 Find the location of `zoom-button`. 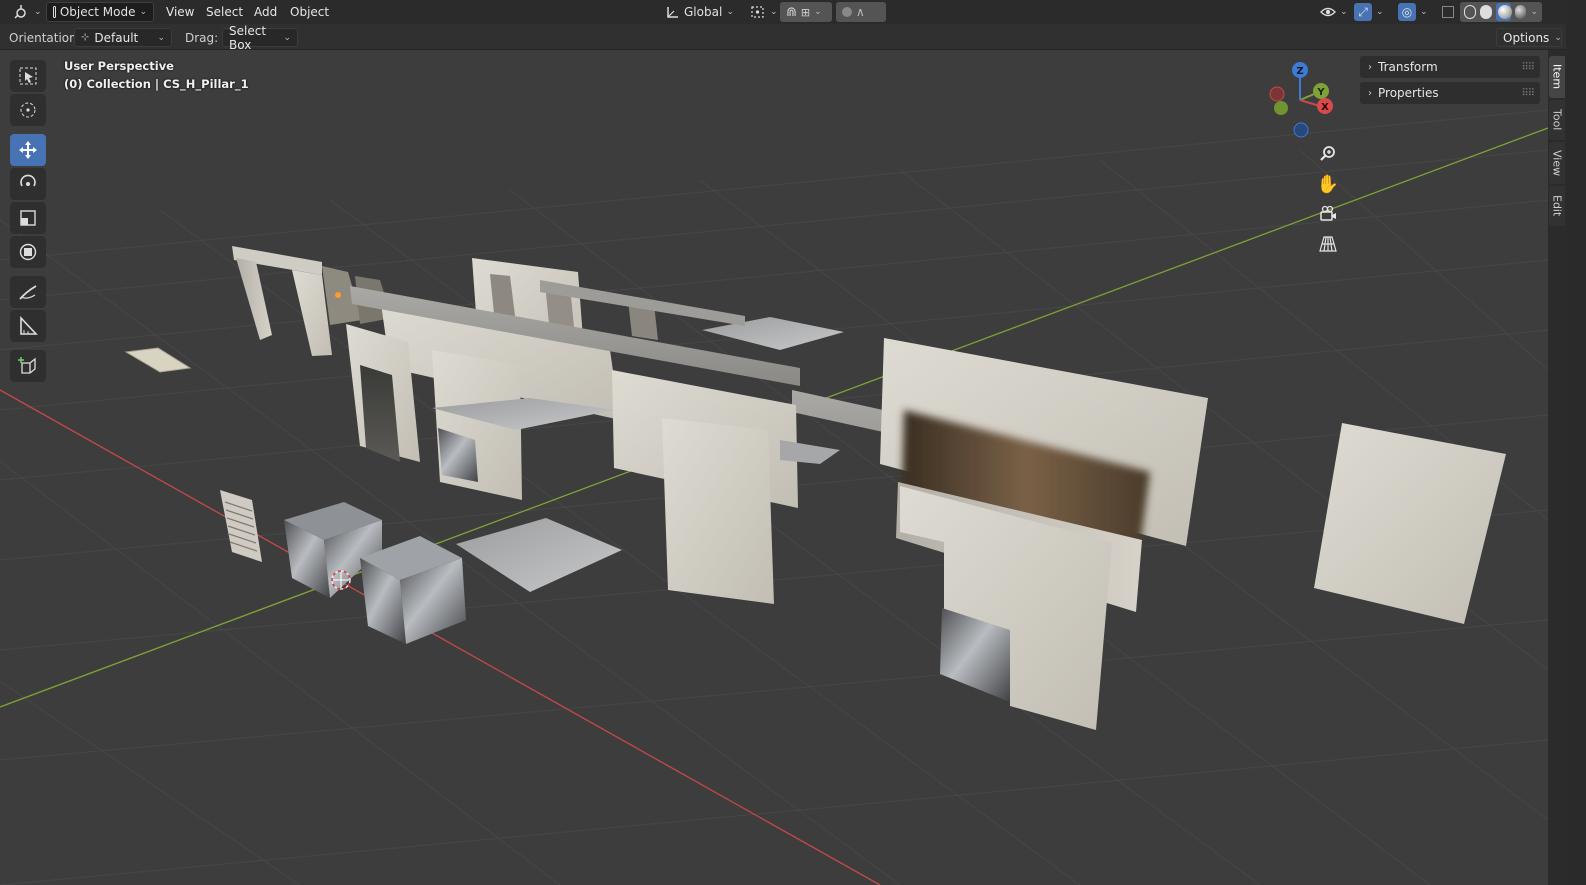

zoom-button is located at coordinates (1328, 154).